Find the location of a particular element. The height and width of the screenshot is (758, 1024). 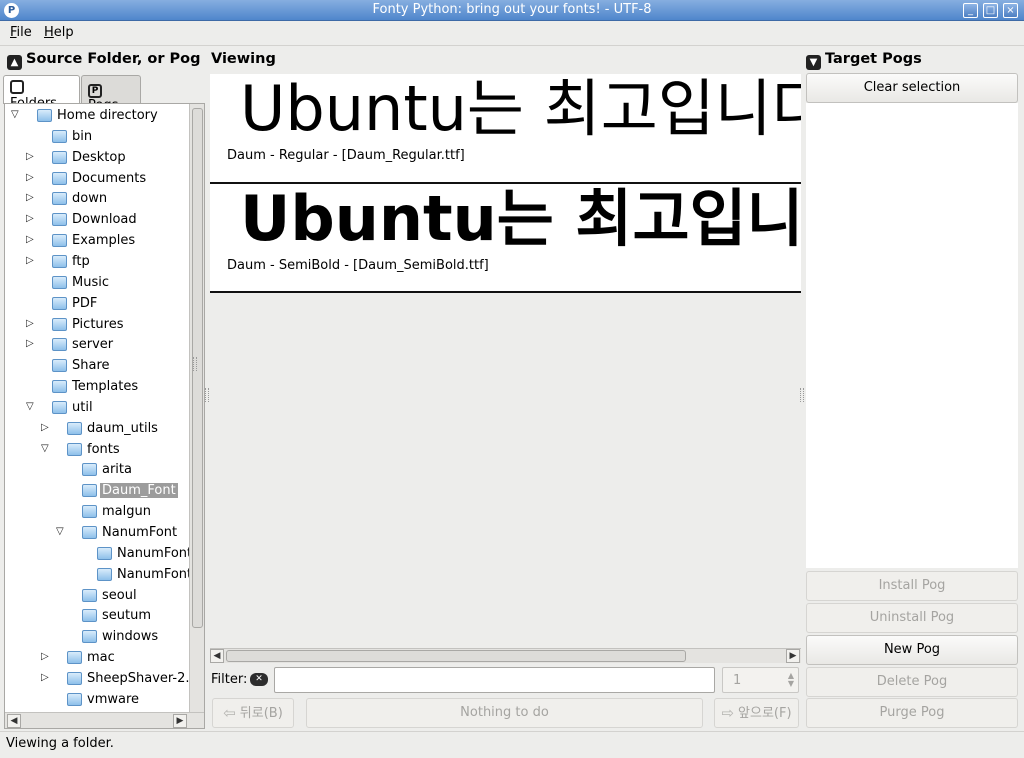

tree-row: ▽ Home directory is located at coordinates (97, 116).